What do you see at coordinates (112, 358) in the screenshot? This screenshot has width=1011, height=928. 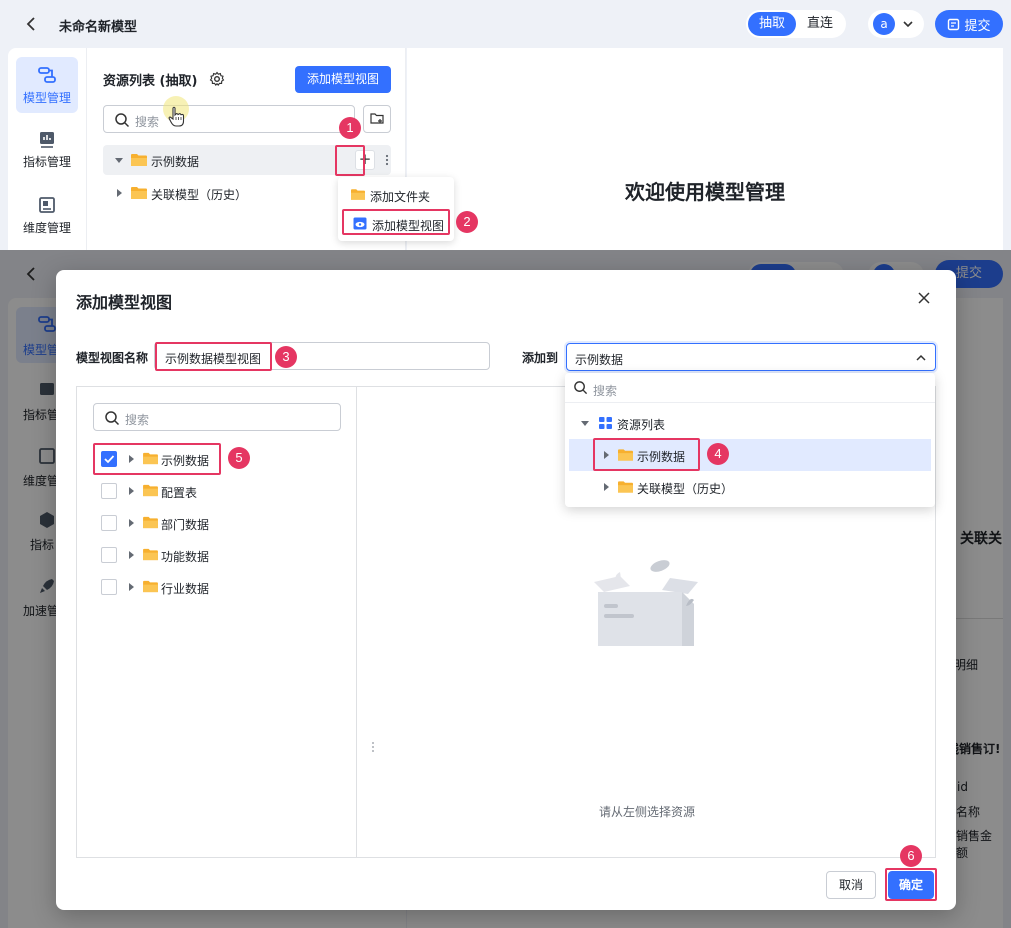 I see `view-name-label: 模型视图名称` at bounding box center [112, 358].